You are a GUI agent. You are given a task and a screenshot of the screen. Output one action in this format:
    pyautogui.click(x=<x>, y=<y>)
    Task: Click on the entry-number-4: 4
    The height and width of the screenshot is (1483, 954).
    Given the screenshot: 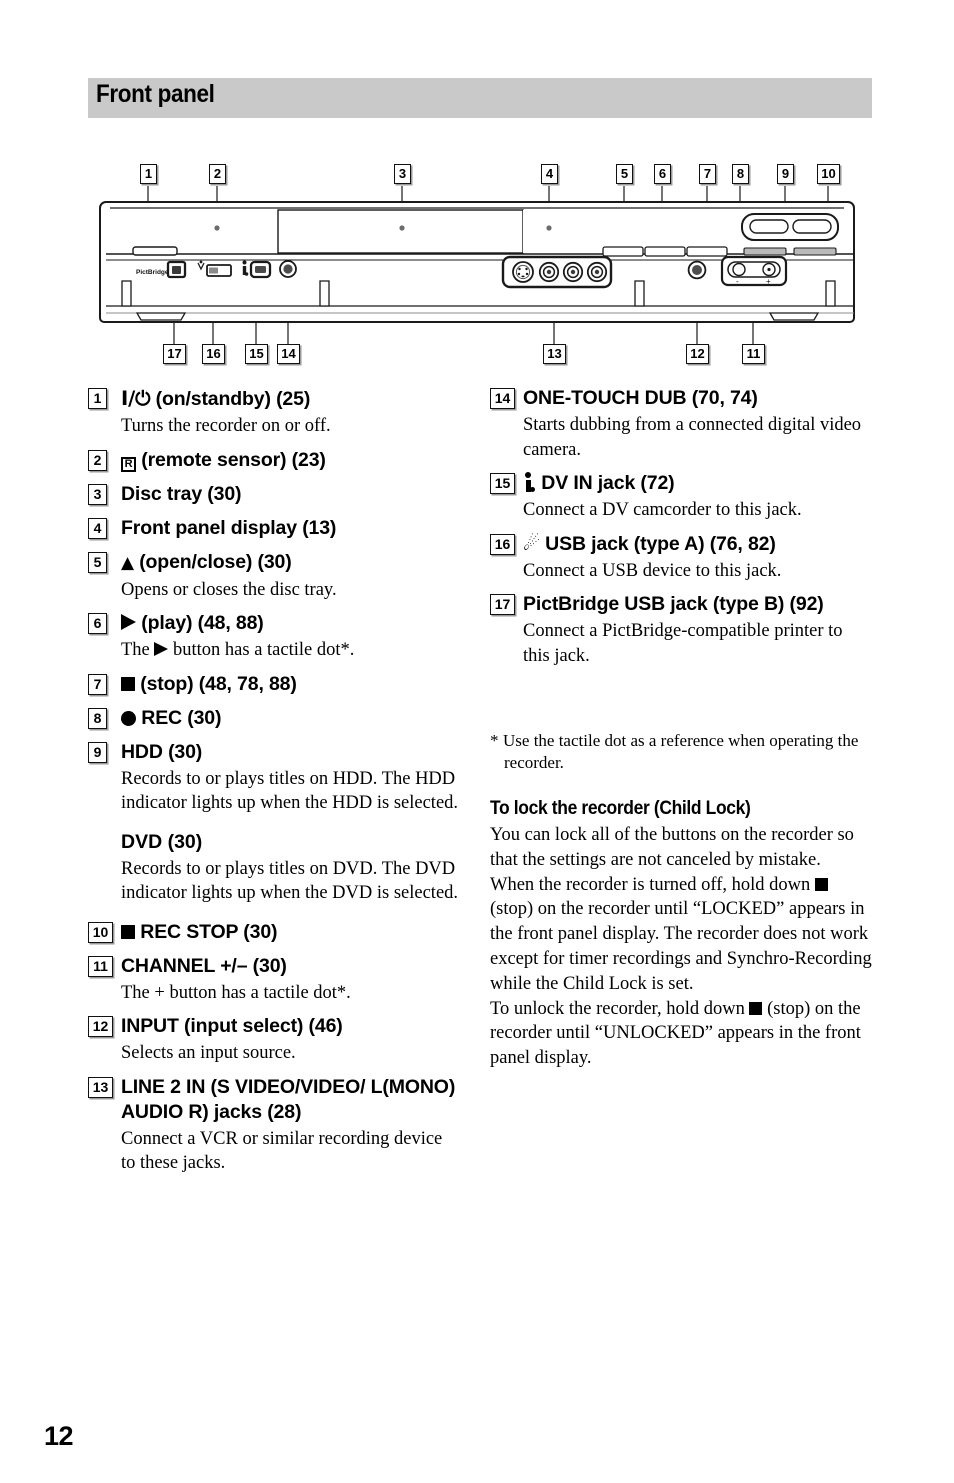 What is the action you would take?
    pyautogui.click(x=97, y=528)
    